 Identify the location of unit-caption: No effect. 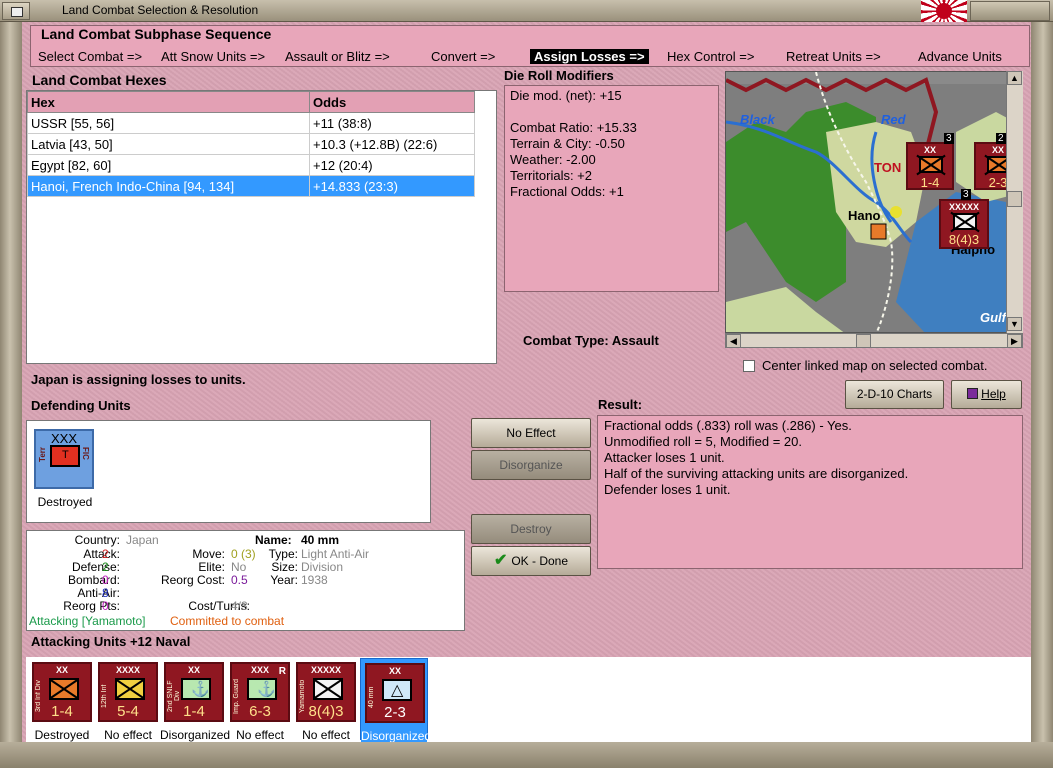
(260, 735).